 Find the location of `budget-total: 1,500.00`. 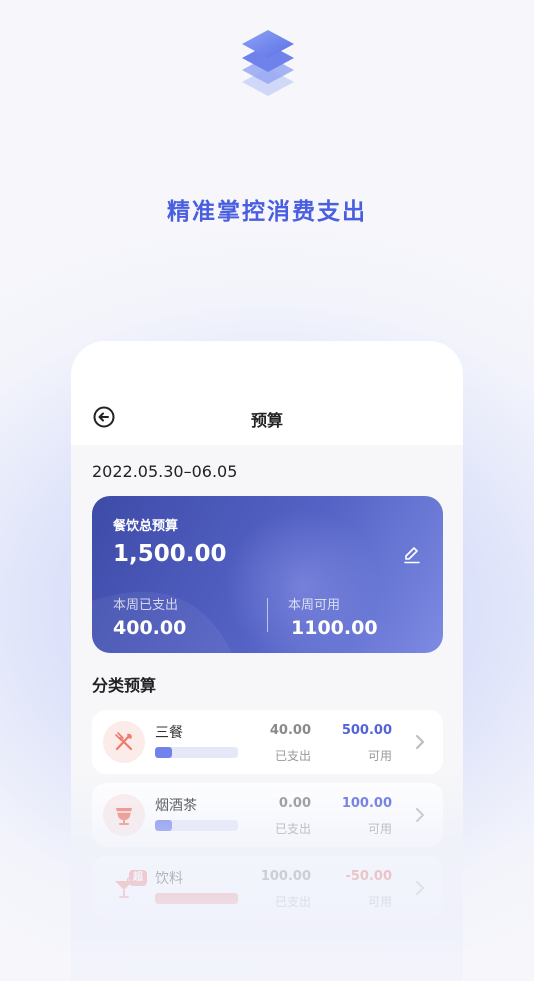

budget-total: 1,500.00 is located at coordinates (170, 554).